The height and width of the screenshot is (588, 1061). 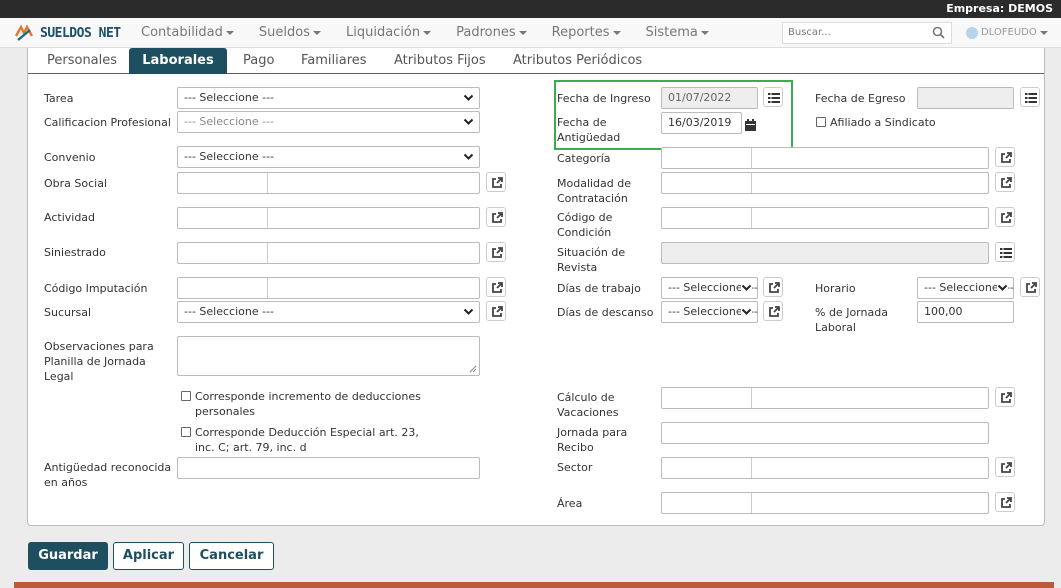 What do you see at coordinates (851, 320) in the screenshot?
I see `jornada-laboral-label: % de Jornada Laboral` at bounding box center [851, 320].